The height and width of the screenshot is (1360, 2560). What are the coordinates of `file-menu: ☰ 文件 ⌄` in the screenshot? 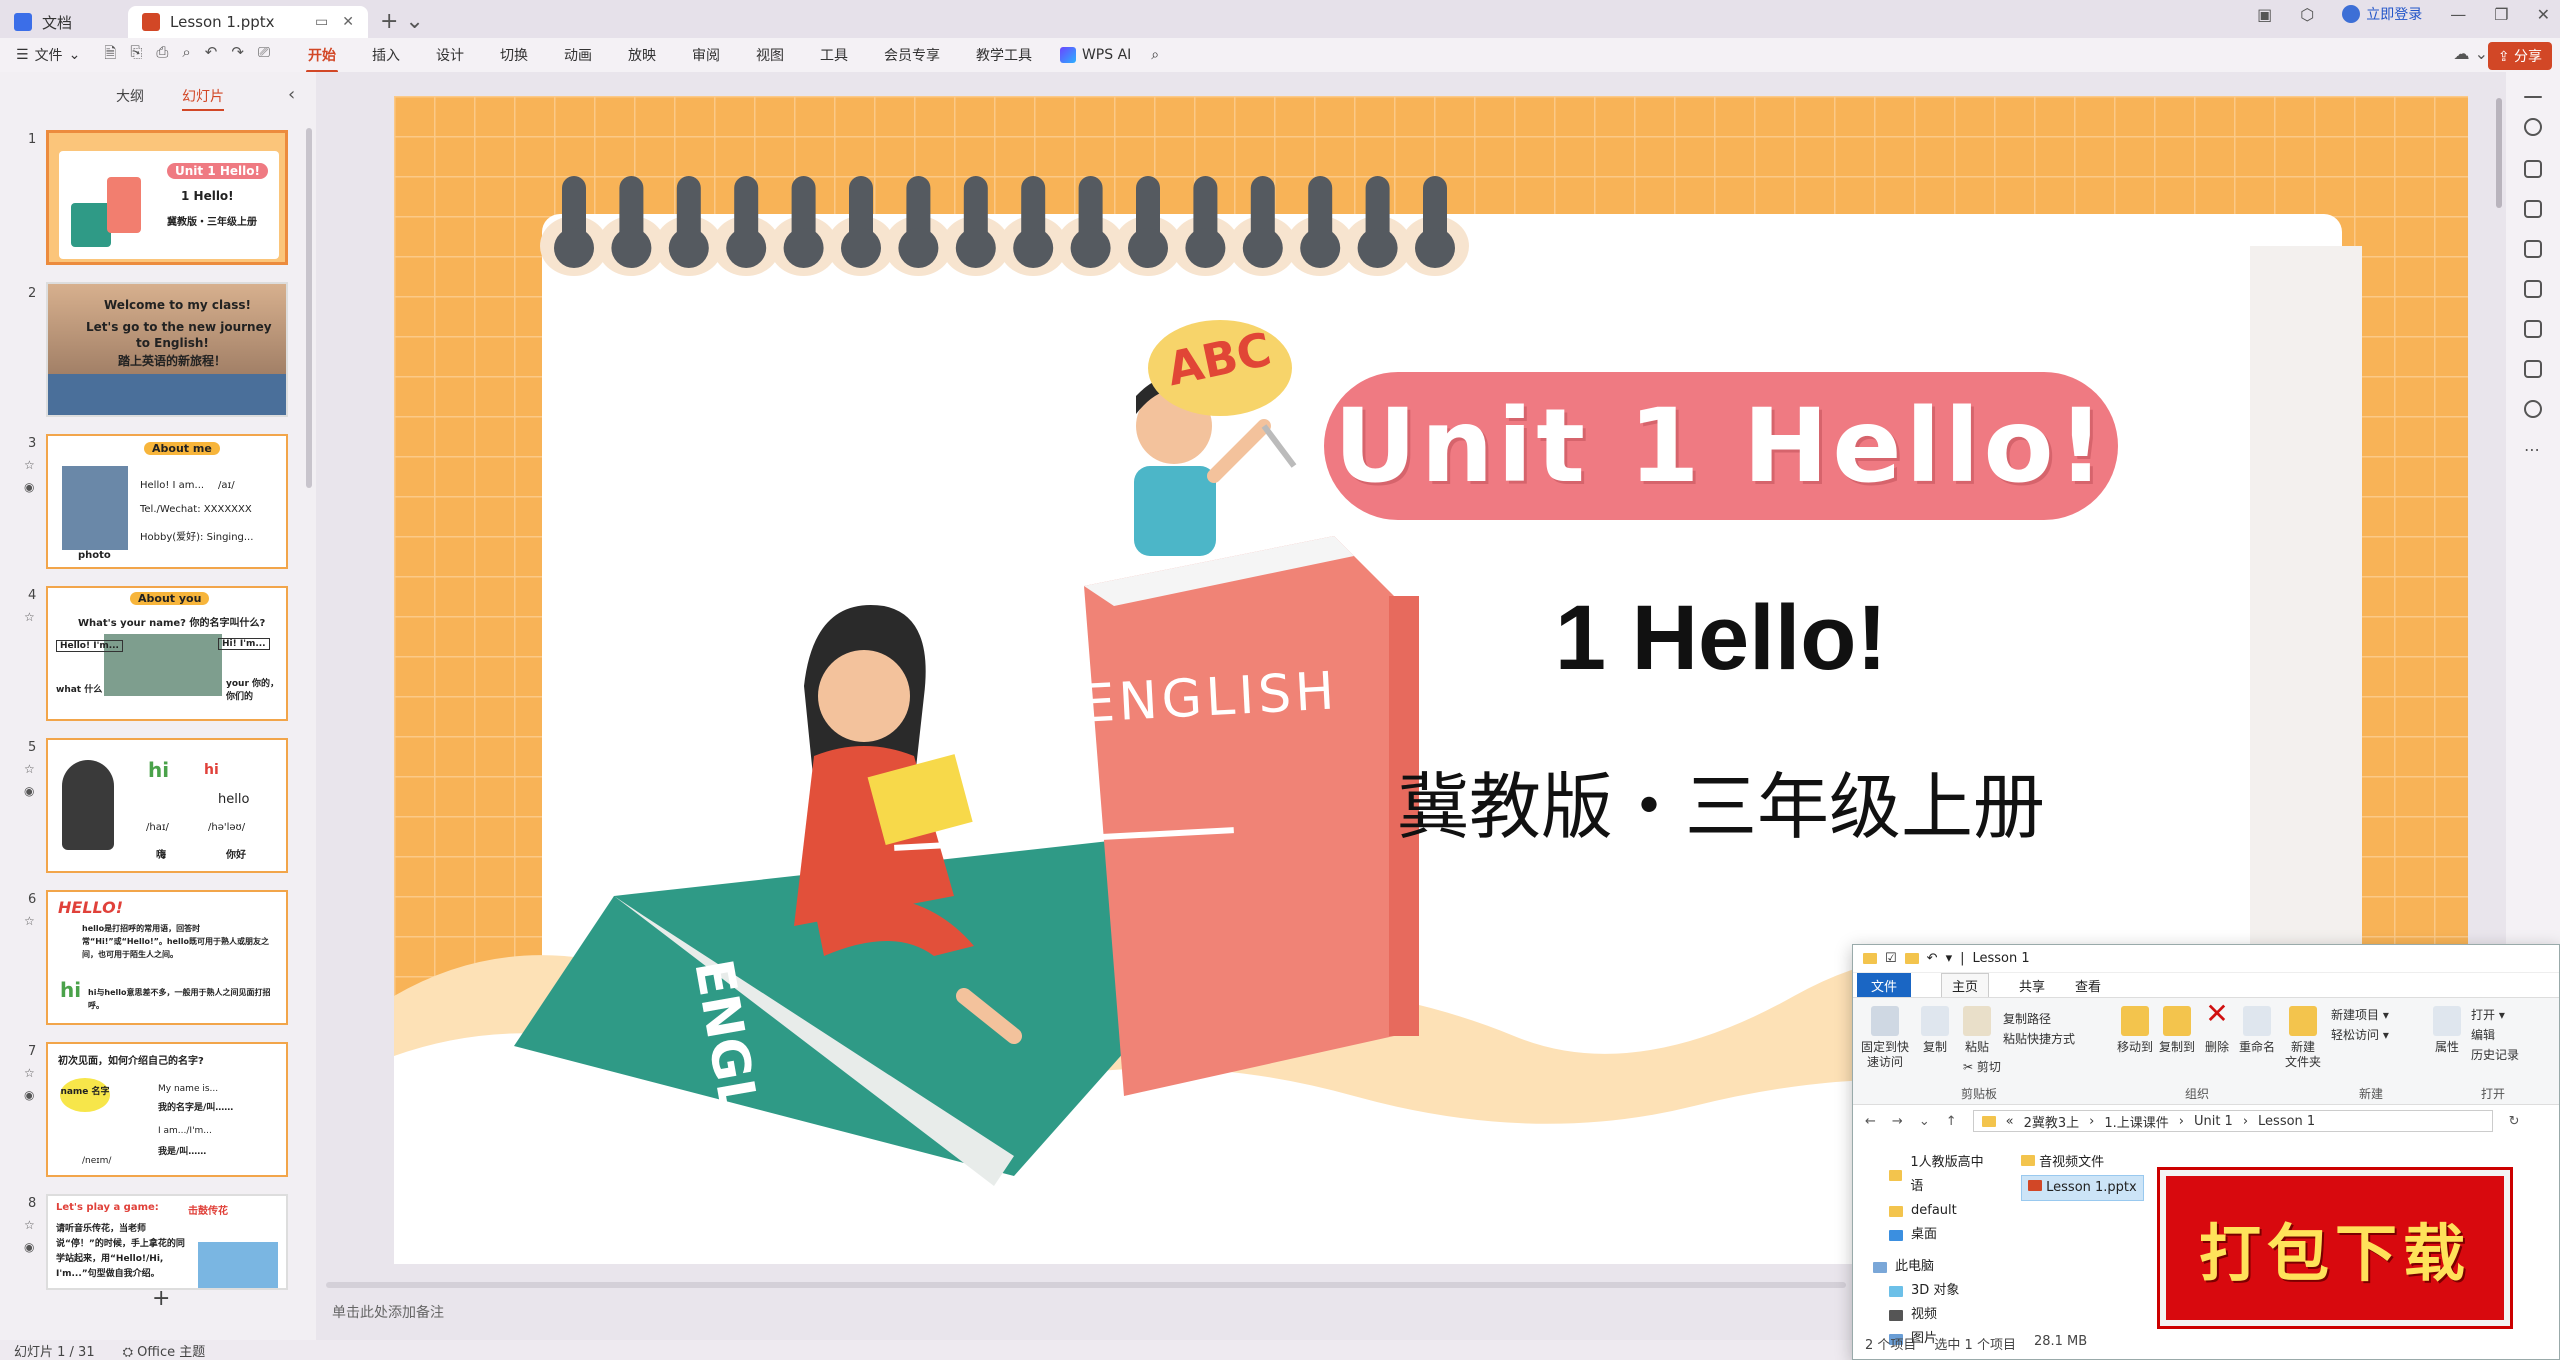 It's located at (48, 55).